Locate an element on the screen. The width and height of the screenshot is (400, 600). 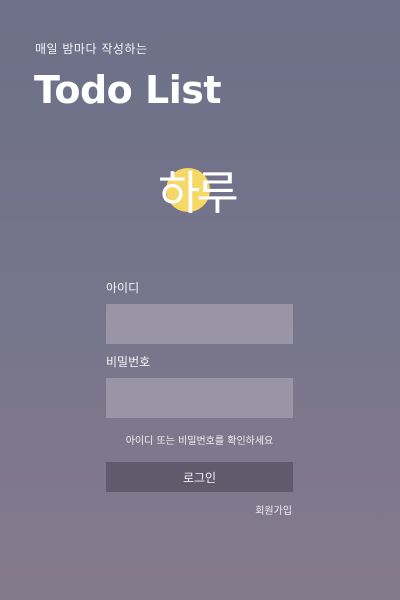
password-label: 비밀번호 is located at coordinates (128, 362).